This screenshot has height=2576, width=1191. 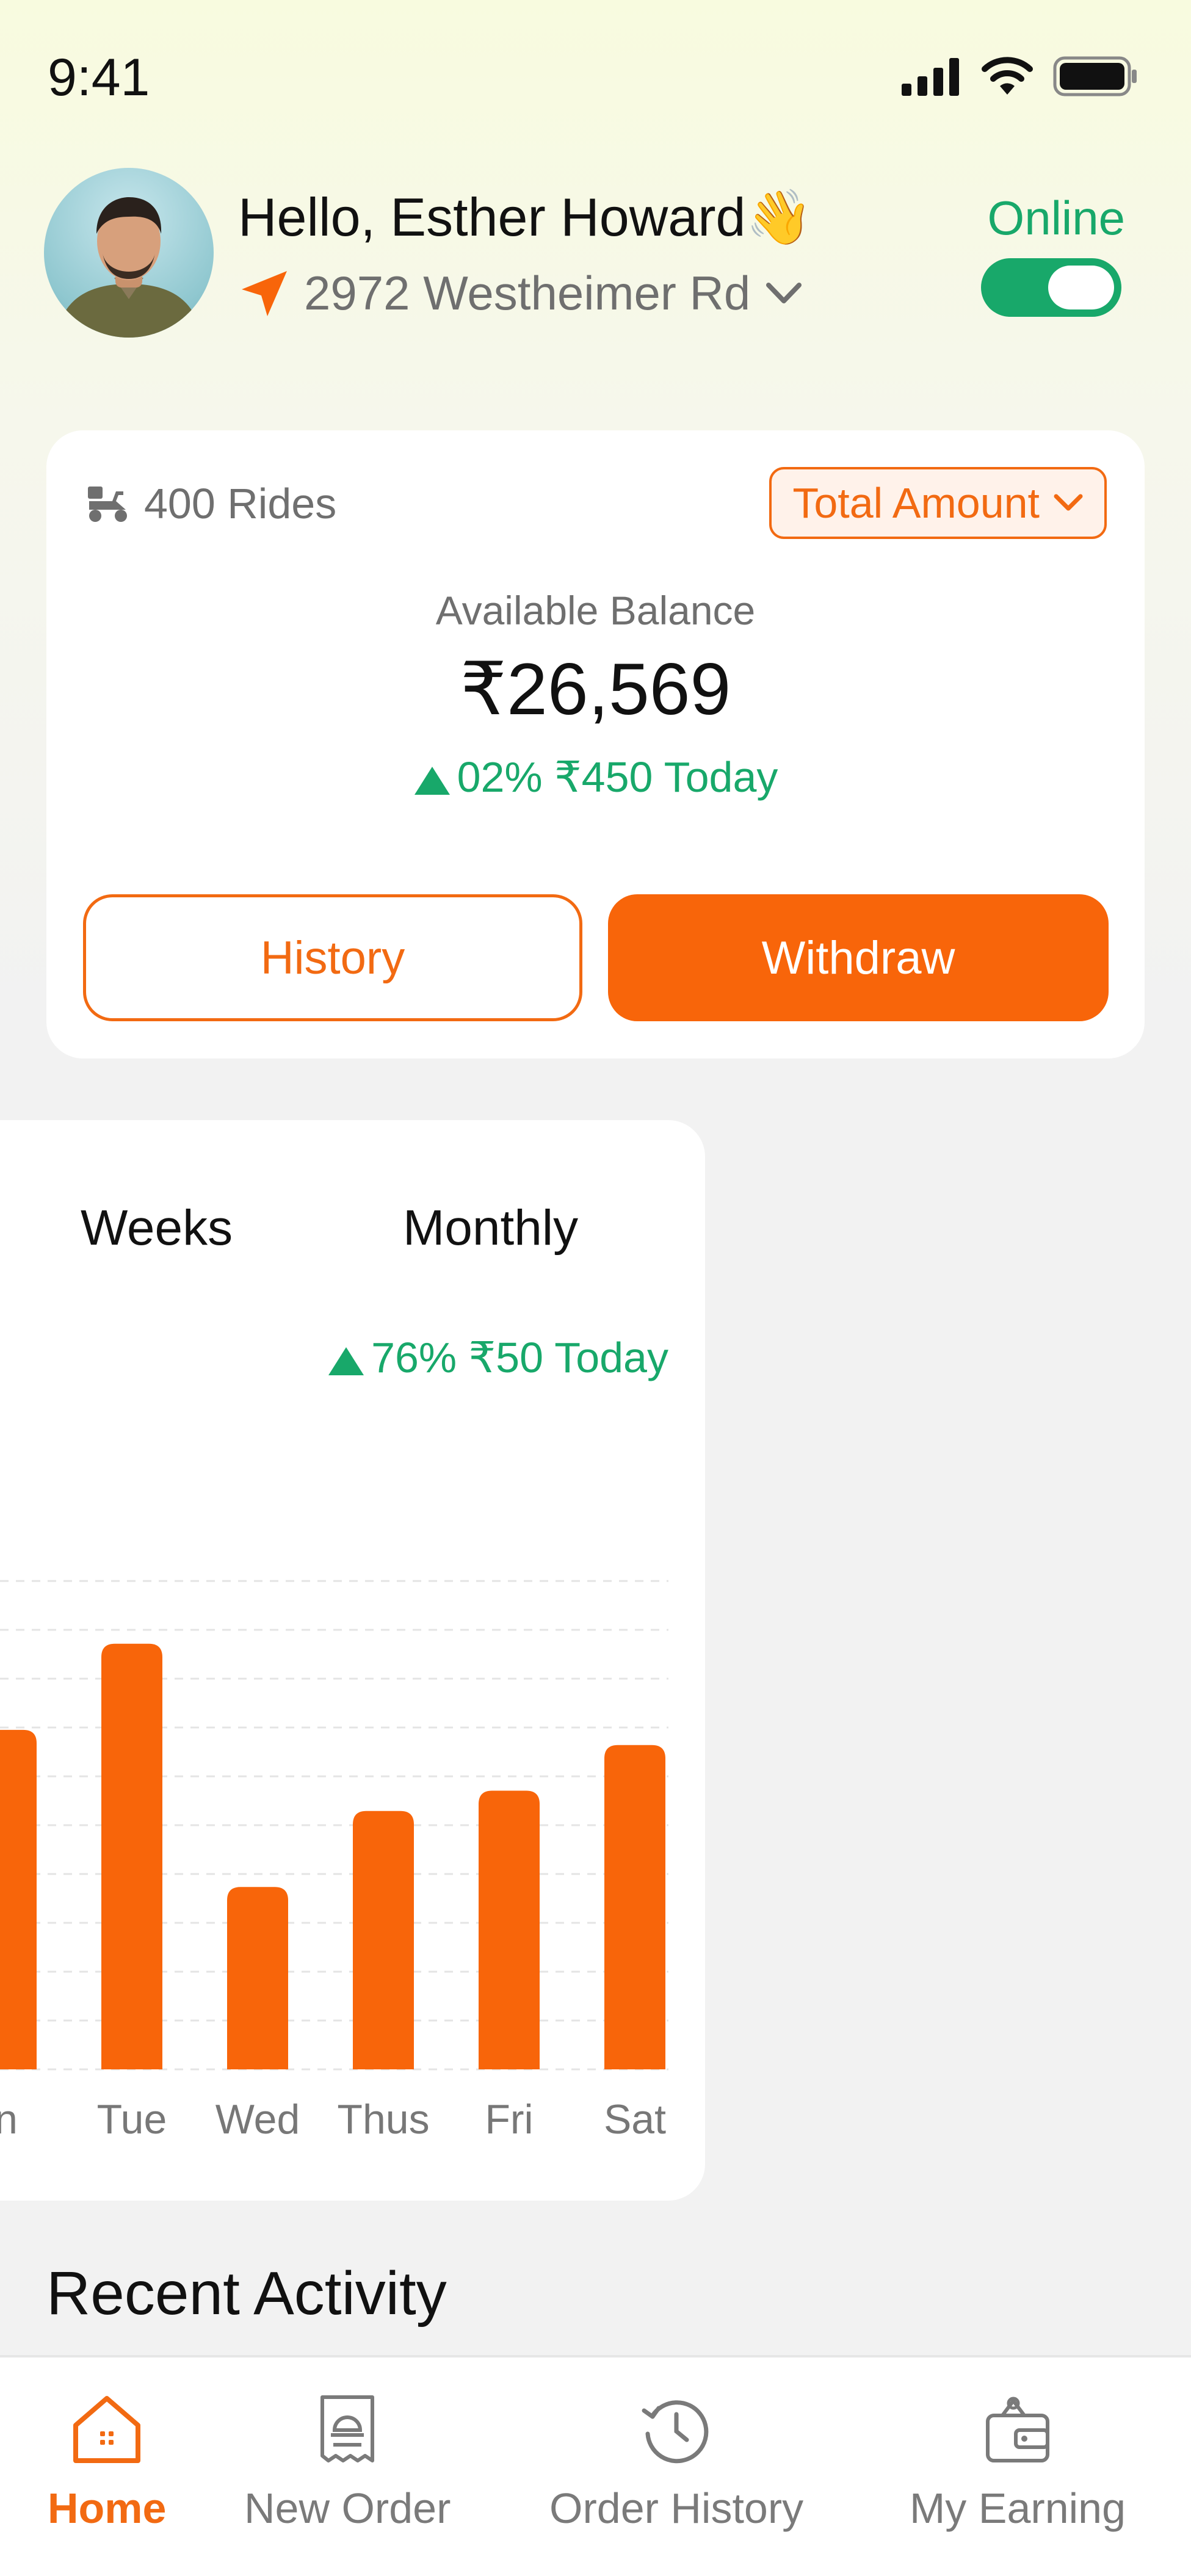 What do you see at coordinates (347, 2428) in the screenshot?
I see `receipt-icon` at bounding box center [347, 2428].